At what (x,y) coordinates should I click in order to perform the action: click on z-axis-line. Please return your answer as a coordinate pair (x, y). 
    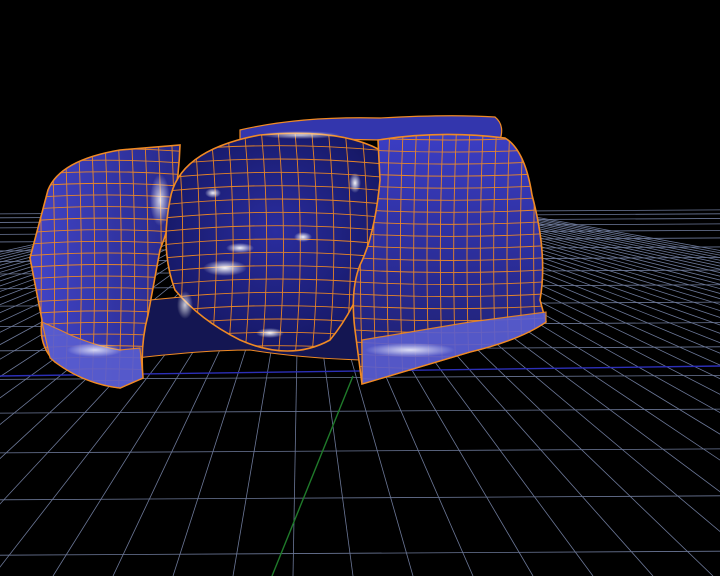
    Looking at the image, I should click on (312, 475).